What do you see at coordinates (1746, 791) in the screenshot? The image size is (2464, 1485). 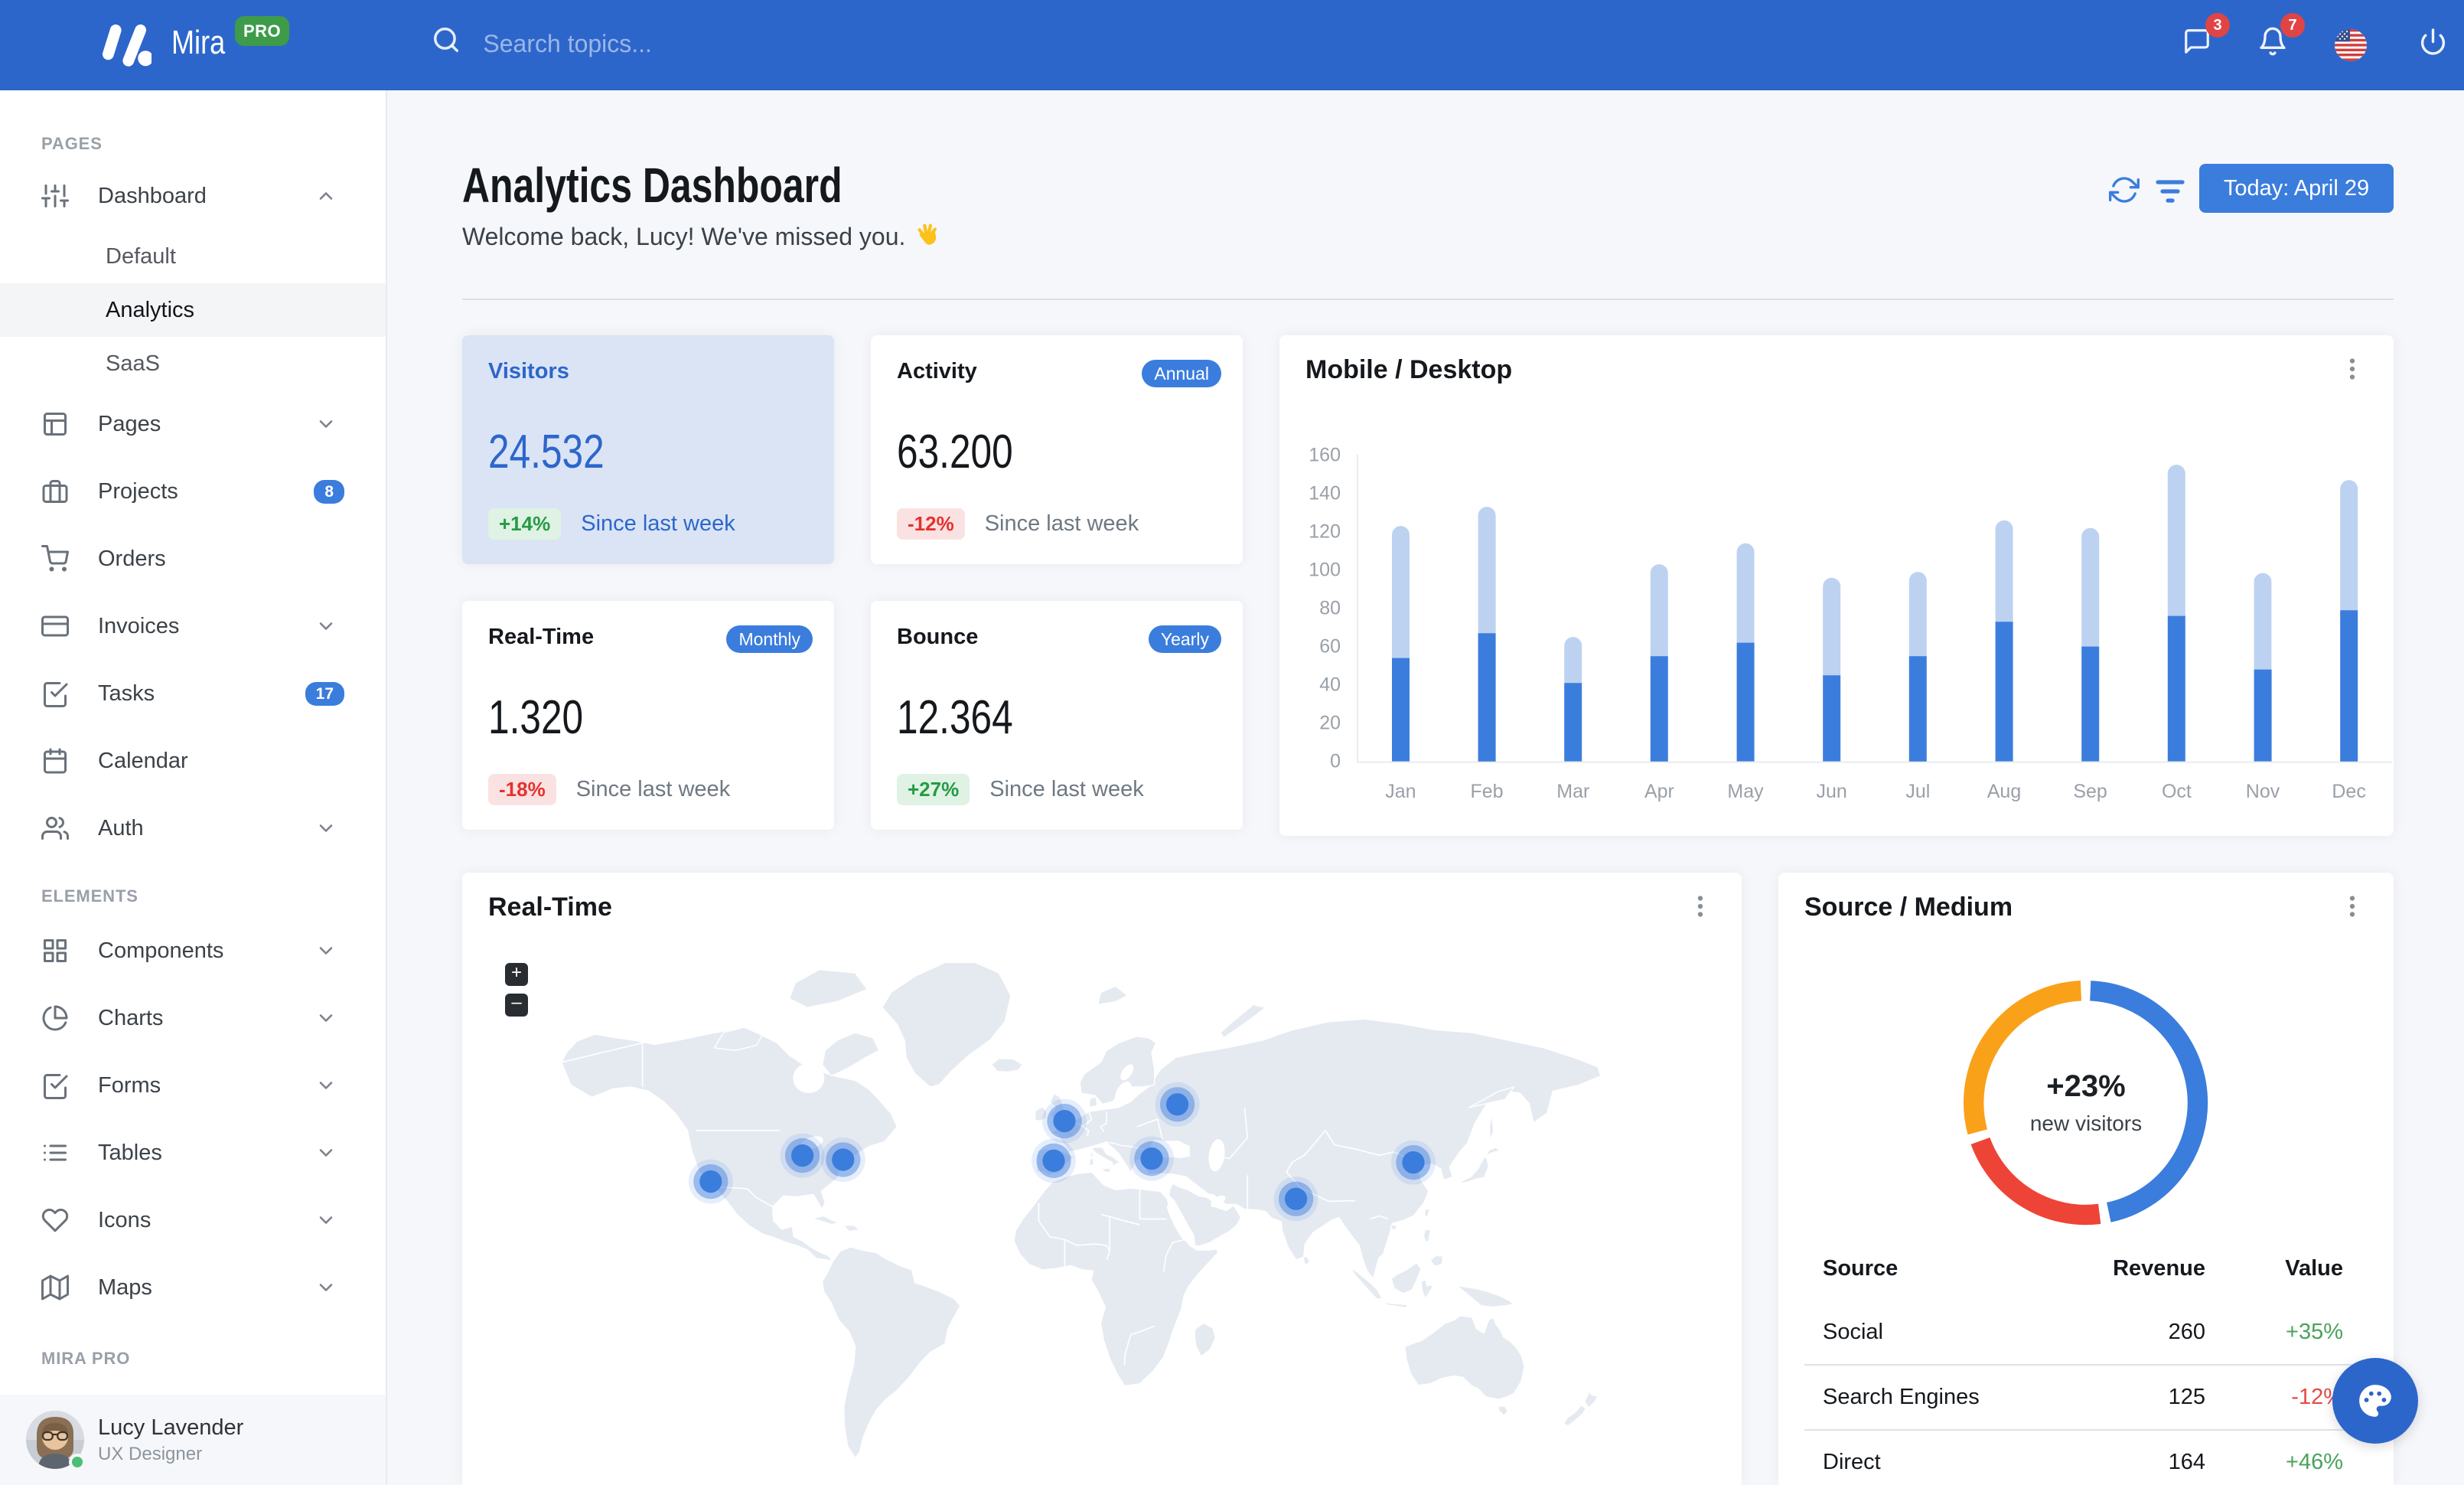 I see `svg-text: May` at bounding box center [1746, 791].